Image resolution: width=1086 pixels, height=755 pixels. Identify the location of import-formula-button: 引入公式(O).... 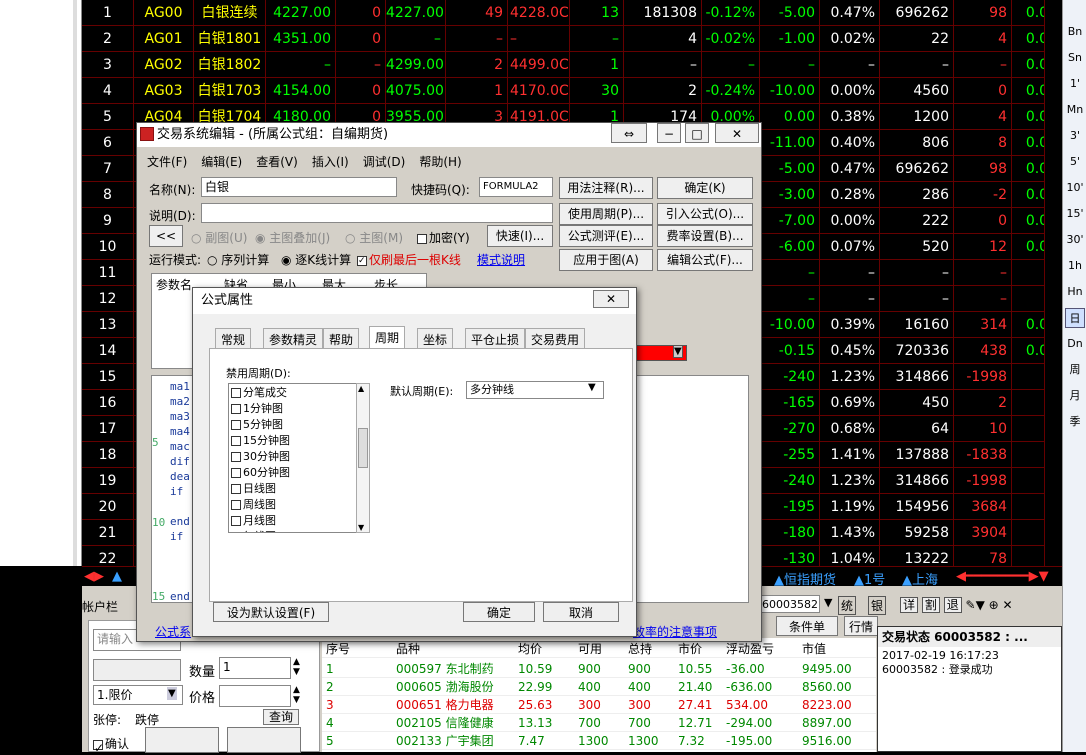
(705, 214).